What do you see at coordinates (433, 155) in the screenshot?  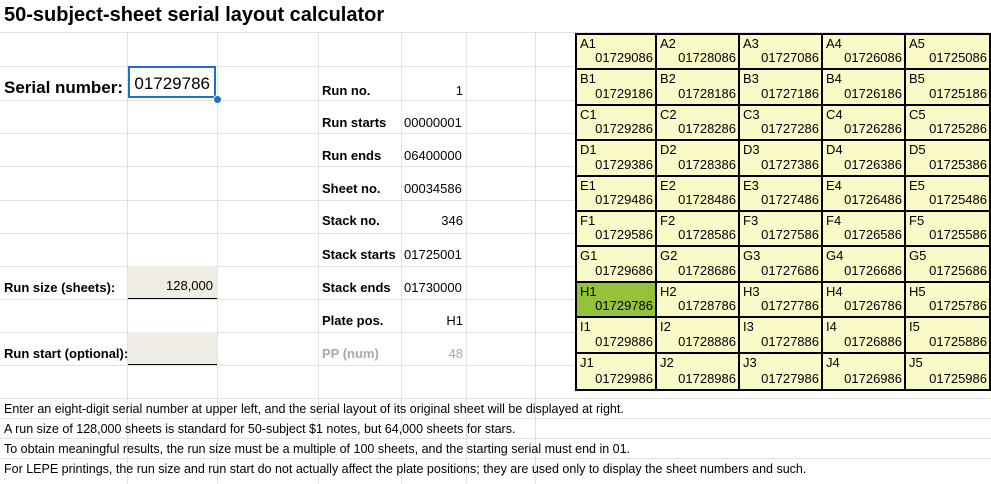 I see `run-ends-value: 06400000` at bounding box center [433, 155].